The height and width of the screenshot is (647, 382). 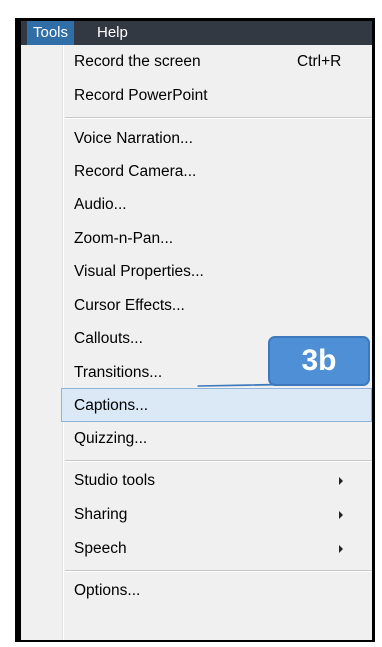 I want to click on callout-pointer, so click(x=263, y=385).